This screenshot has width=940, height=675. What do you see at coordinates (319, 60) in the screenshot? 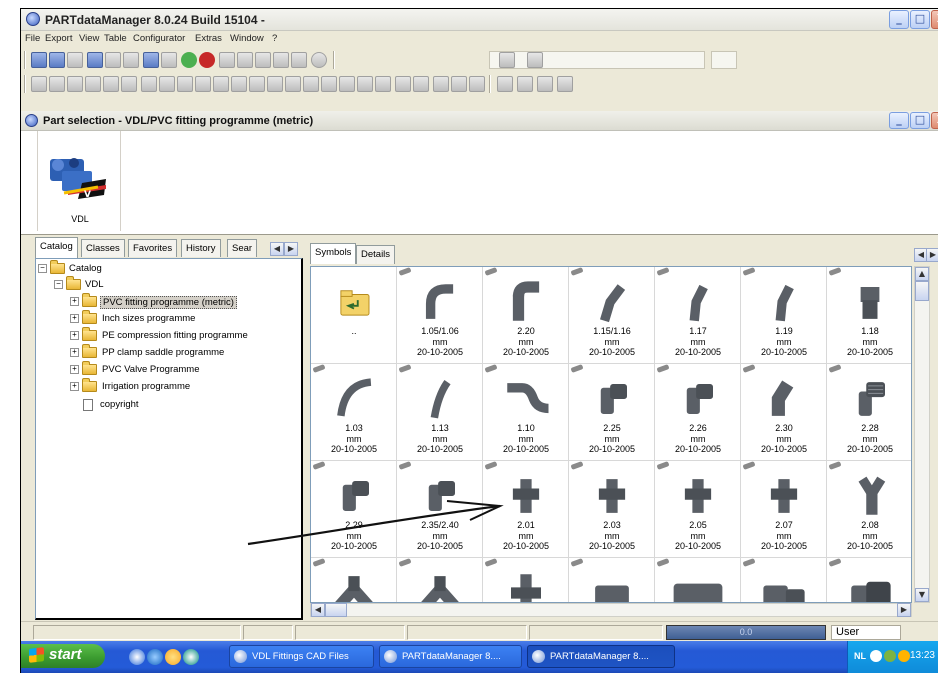
I see `stop-sign-icon` at bounding box center [319, 60].